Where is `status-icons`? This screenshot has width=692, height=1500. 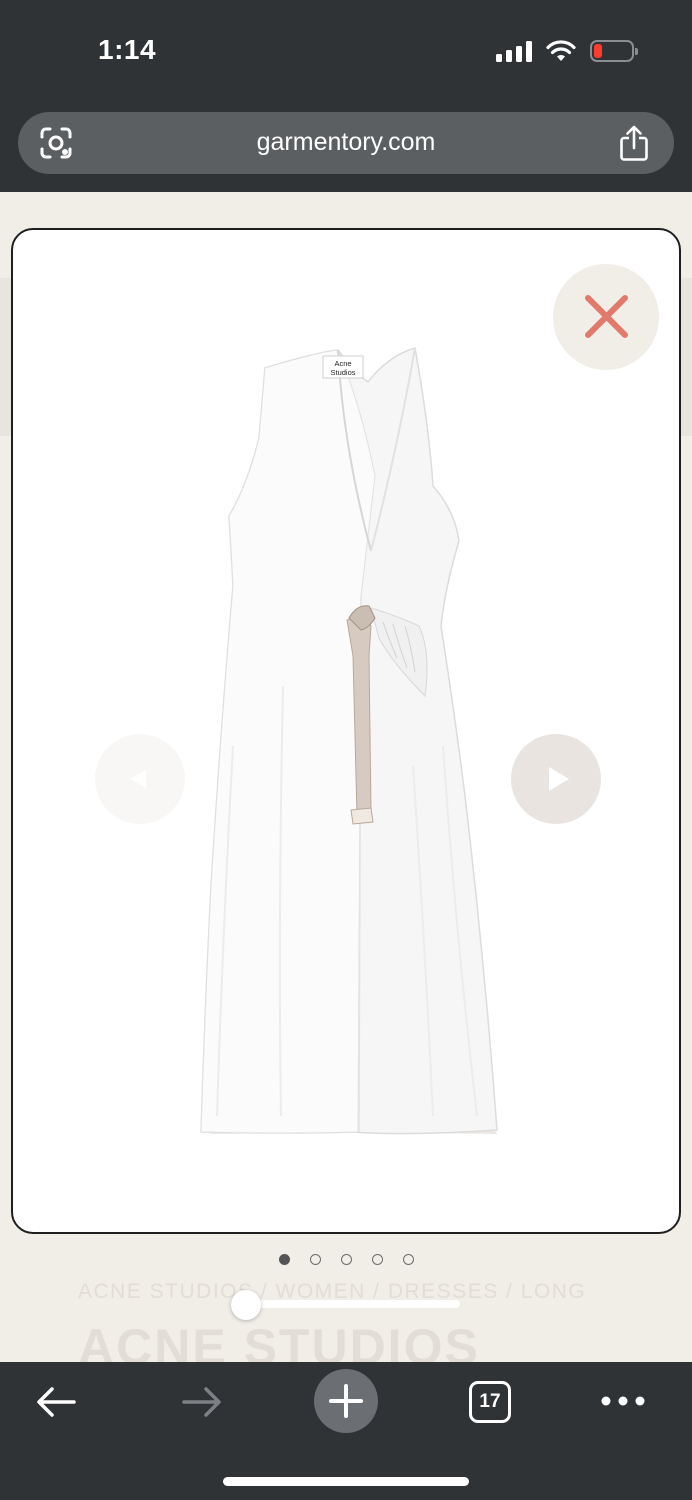
status-icons is located at coordinates (567, 51).